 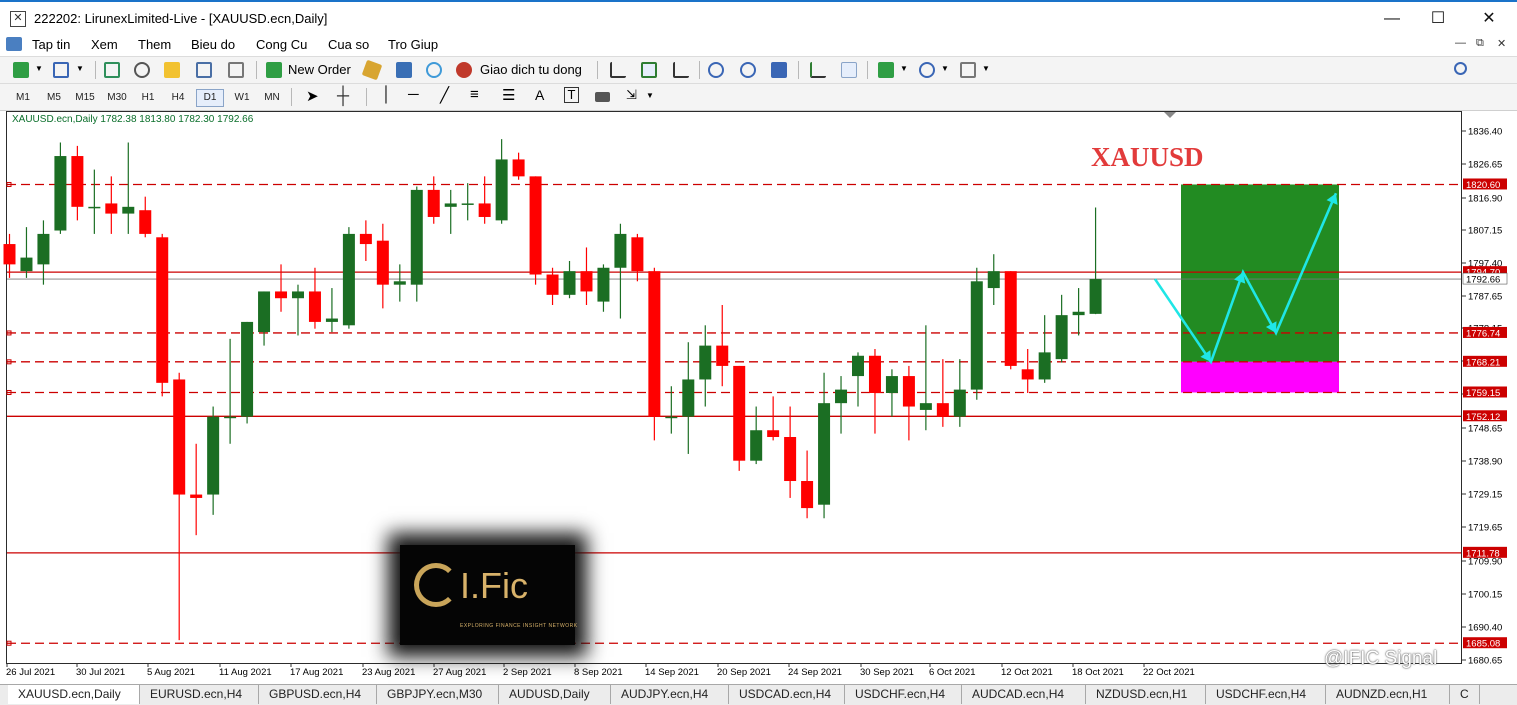 What do you see at coordinates (210, 98) in the screenshot?
I see `timeframe-d1: D1` at bounding box center [210, 98].